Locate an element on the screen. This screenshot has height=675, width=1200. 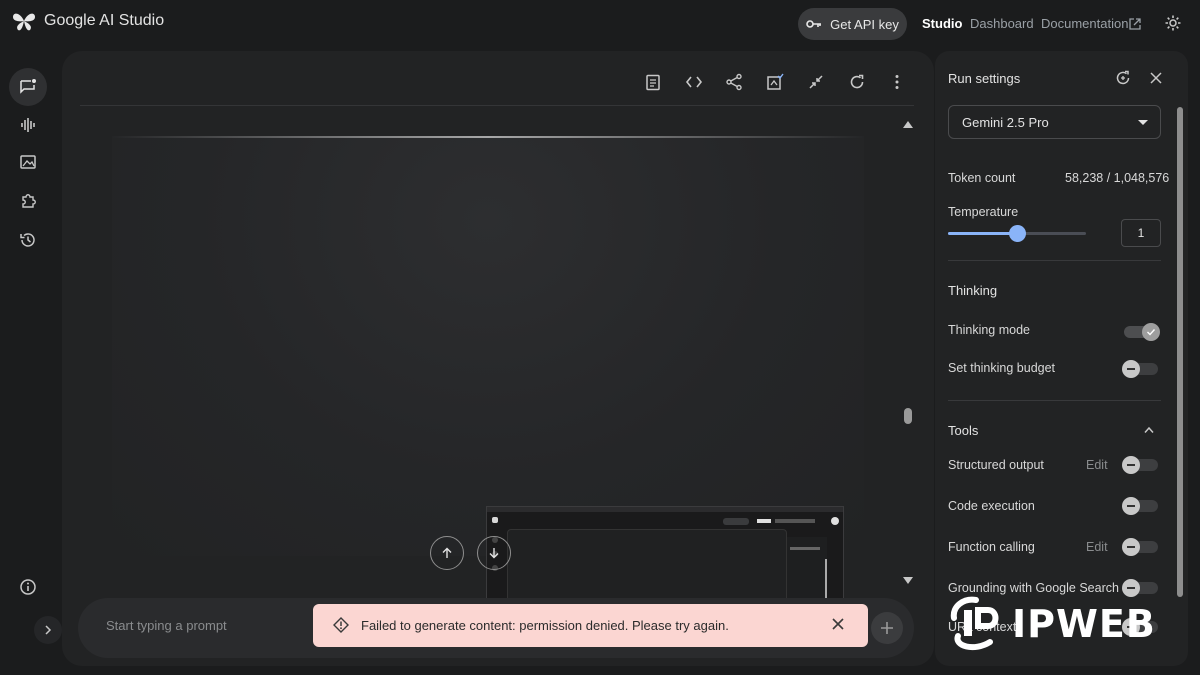
info-icon is located at coordinates (28, 587).